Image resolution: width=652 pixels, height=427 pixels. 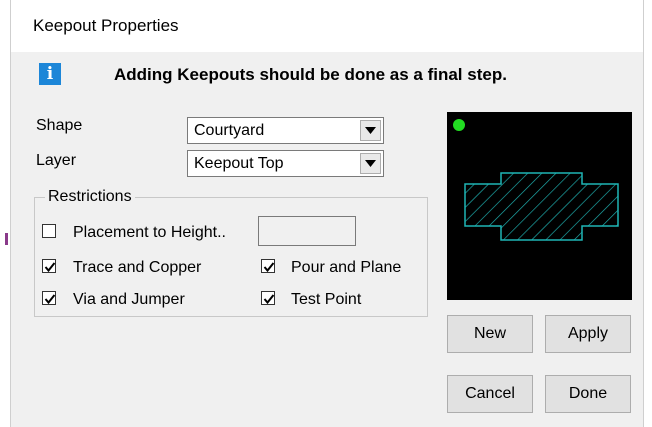 I want to click on layer-dropdown-value: Keepout Top, so click(x=239, y=163).